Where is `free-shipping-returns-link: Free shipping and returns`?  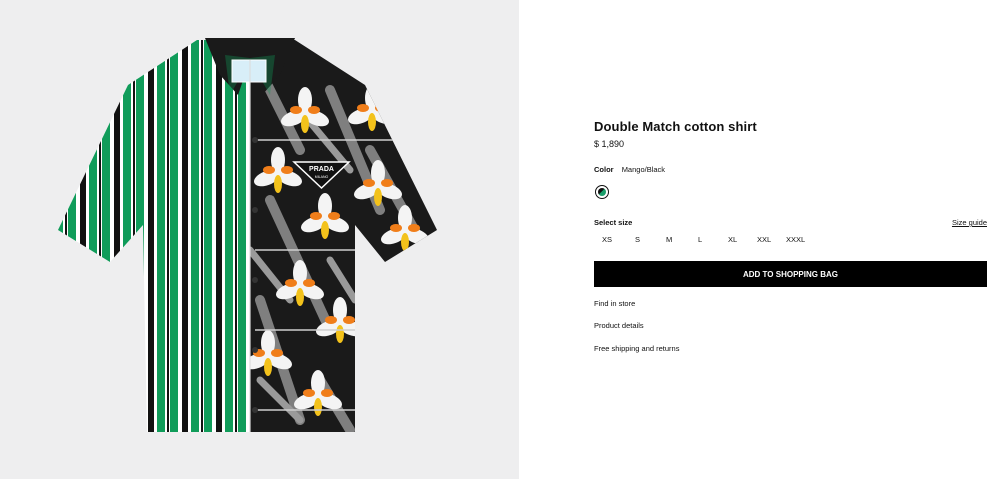
free-shipping-returns-link: Free shipping and returns is located at coordinates (636, 348).